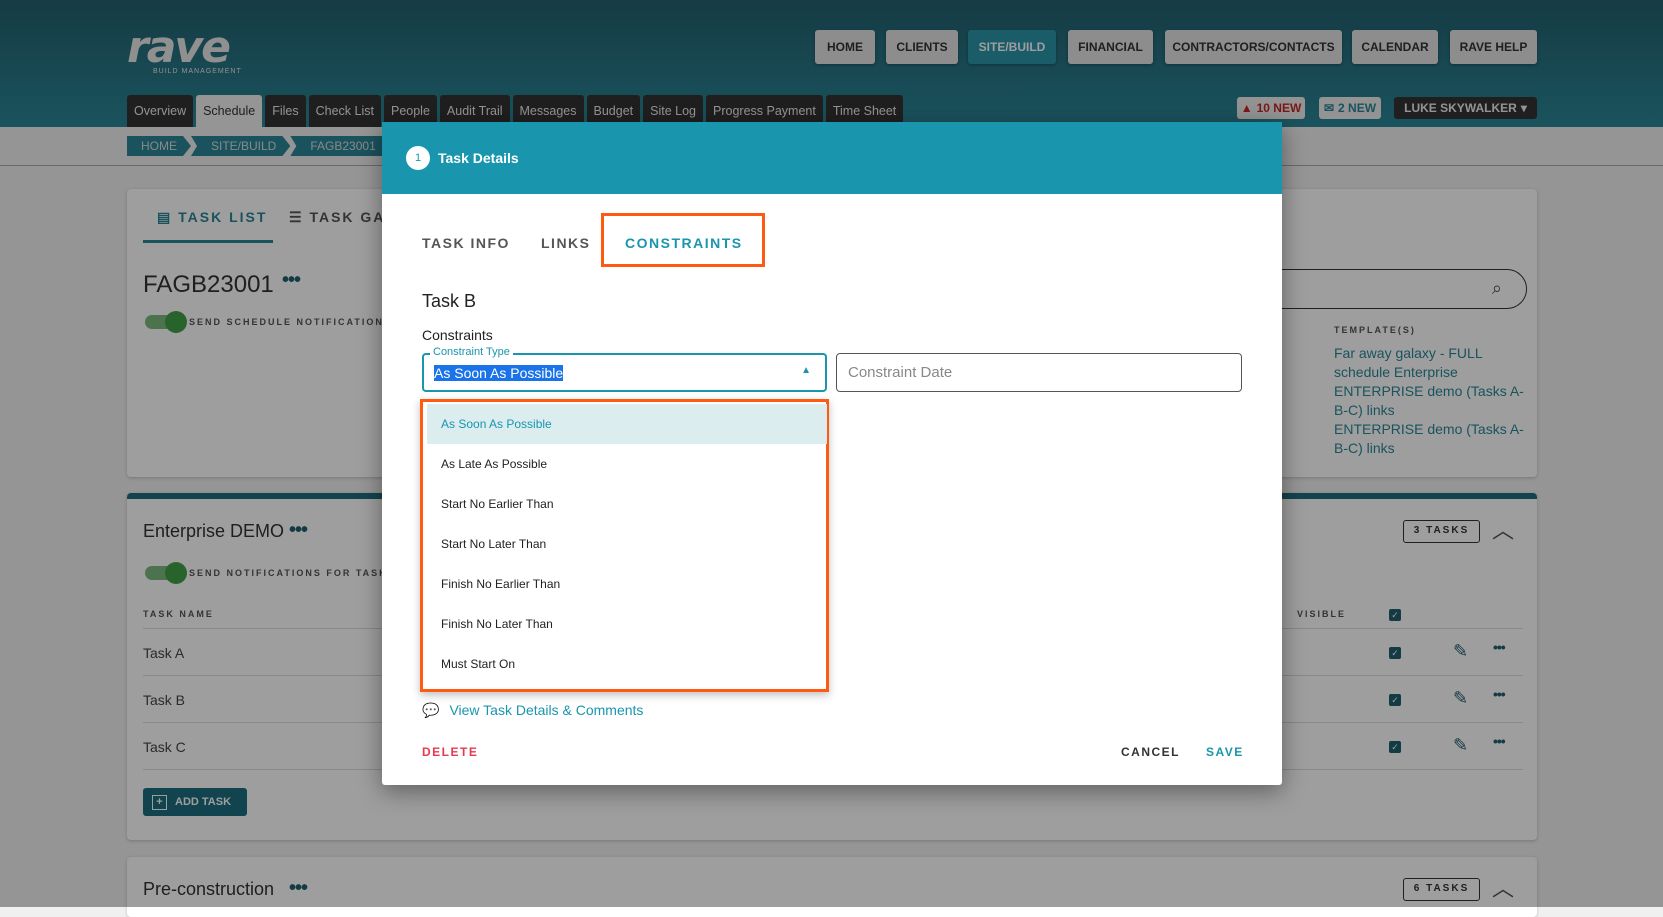  I want to click on dialog-title: Task Details, so click(478, 158).